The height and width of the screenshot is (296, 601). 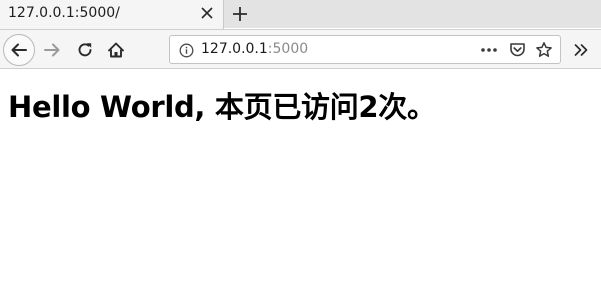 I want to click on arrow-left-icon, so click(x=19, y=50).